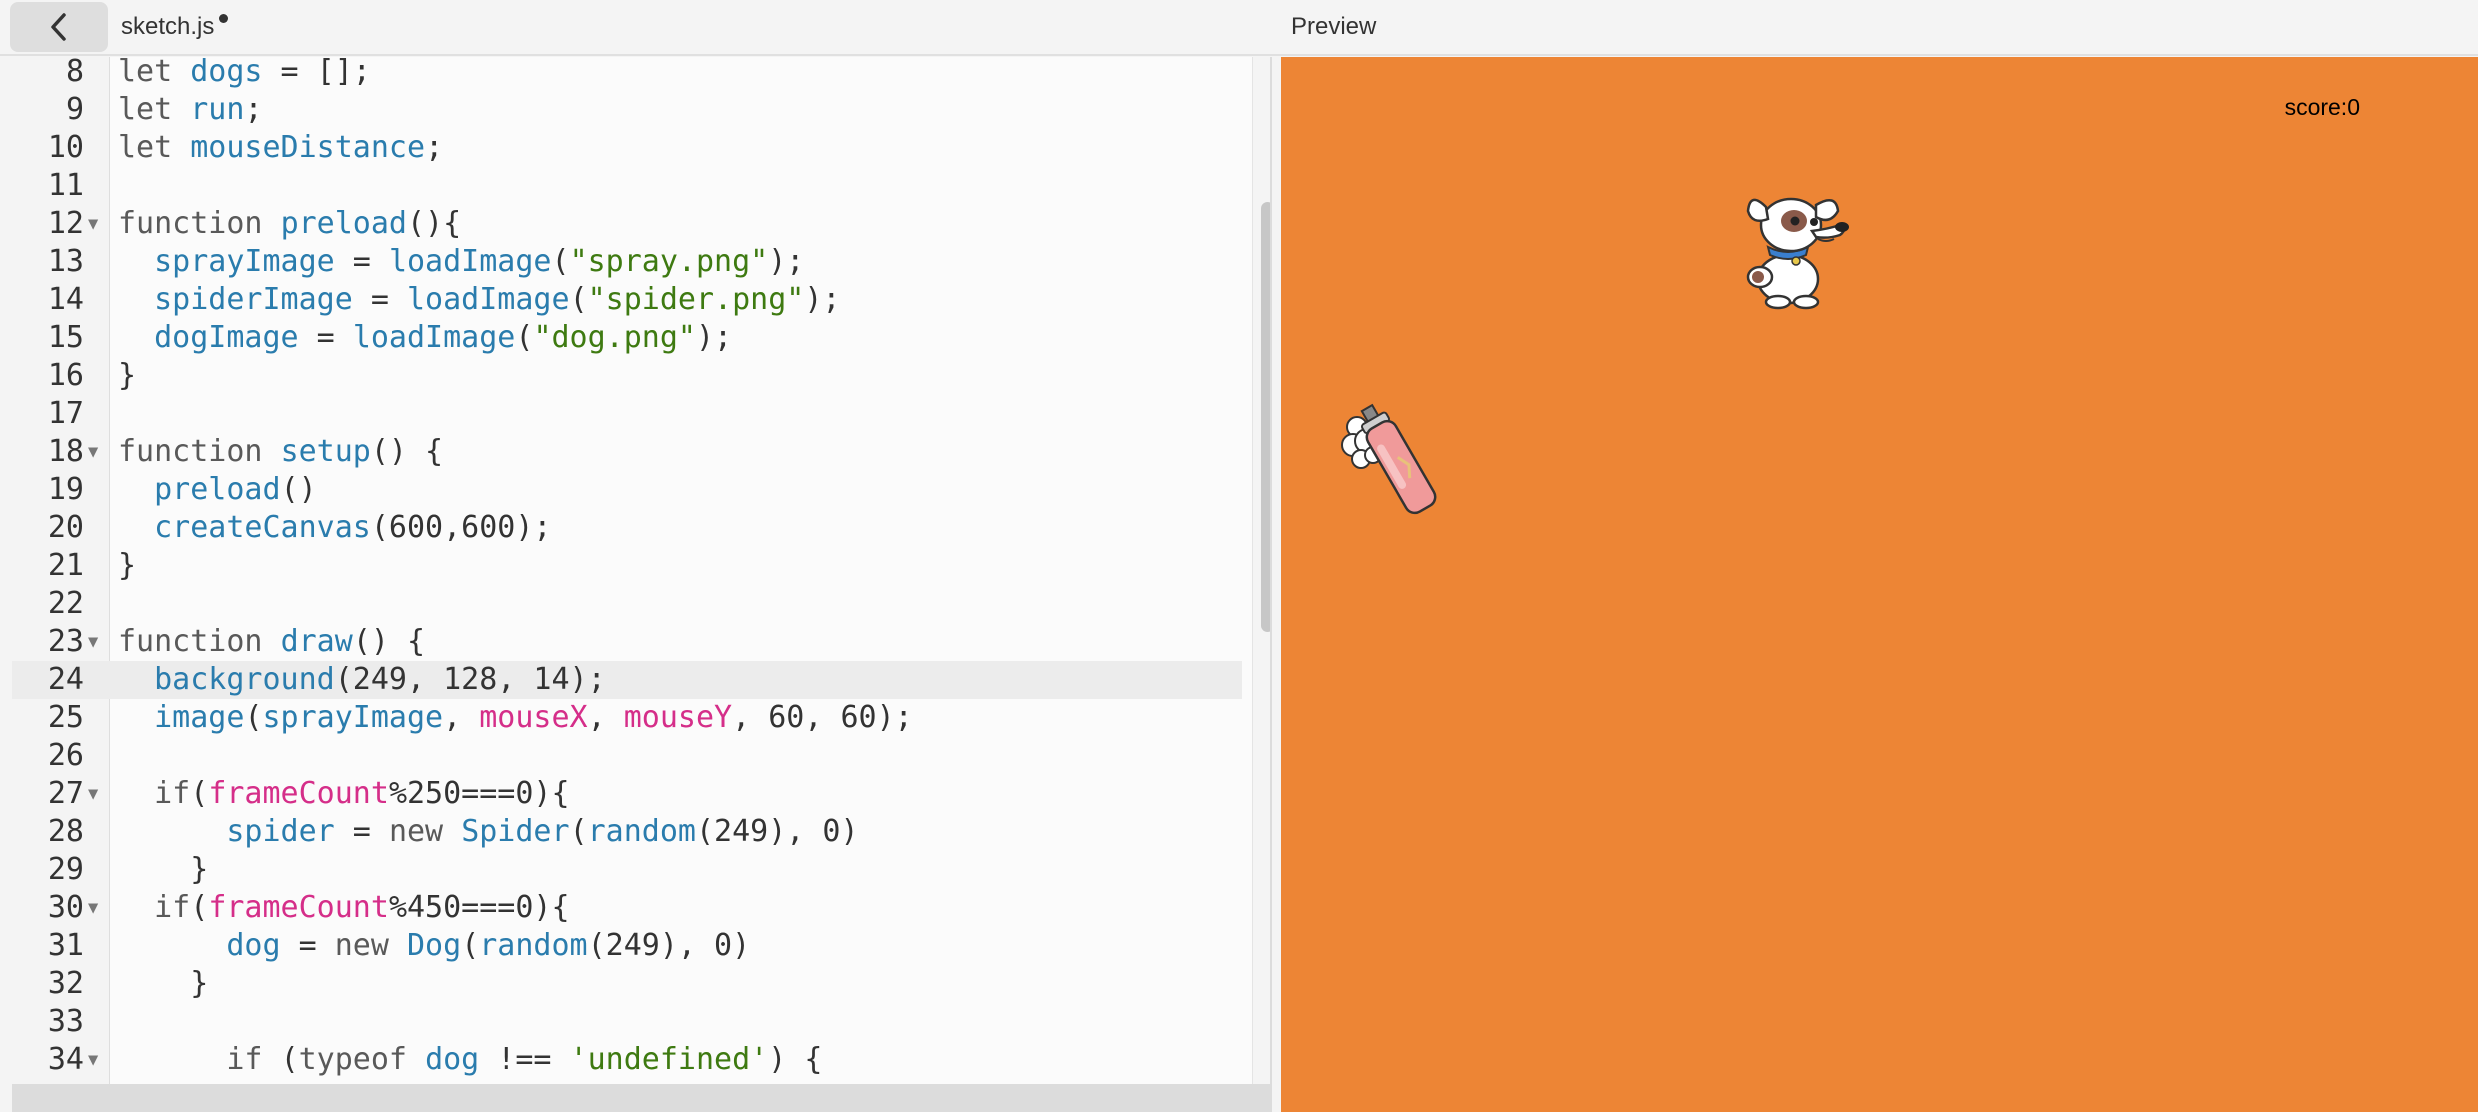 The width and height of the screenshot is (2478, 1112). I want to click on code-line: 32 }, so click(627, 984).